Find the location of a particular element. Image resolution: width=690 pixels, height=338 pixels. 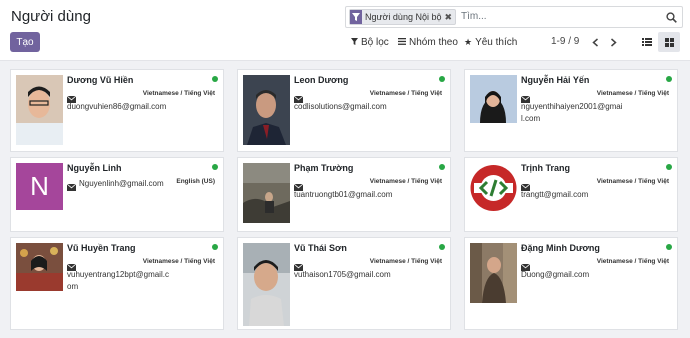

user-email: codlisolutions@gmail.com is located at coordinates (340, 106).